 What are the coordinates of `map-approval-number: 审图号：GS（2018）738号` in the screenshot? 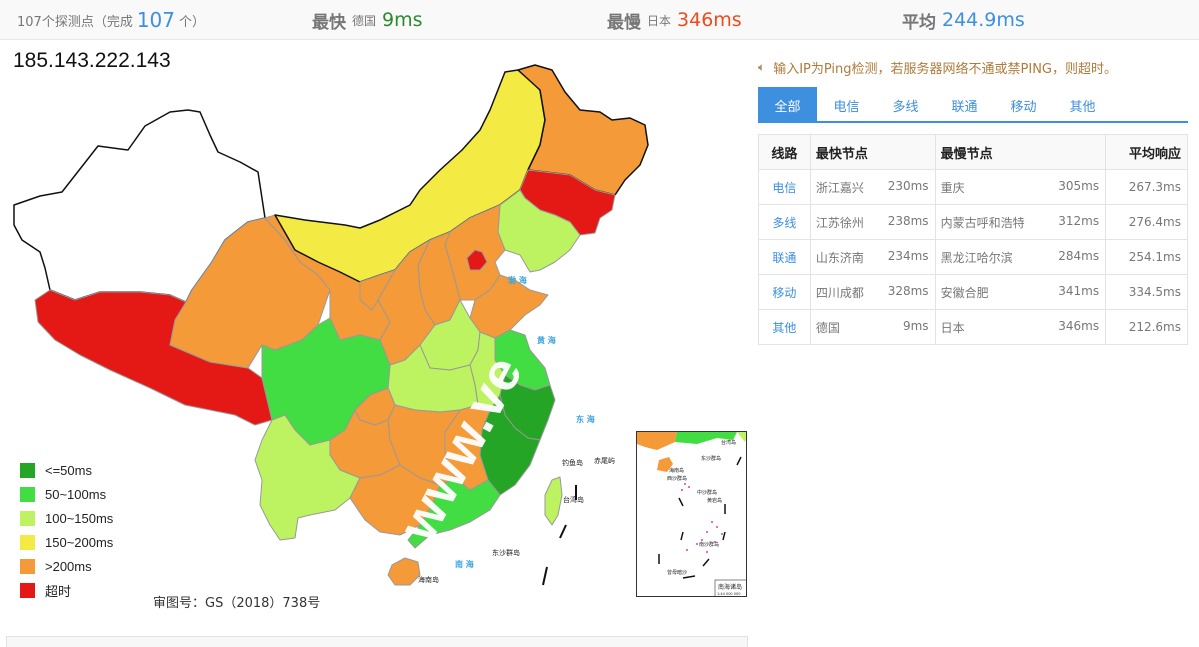 It's located at (237, 603).